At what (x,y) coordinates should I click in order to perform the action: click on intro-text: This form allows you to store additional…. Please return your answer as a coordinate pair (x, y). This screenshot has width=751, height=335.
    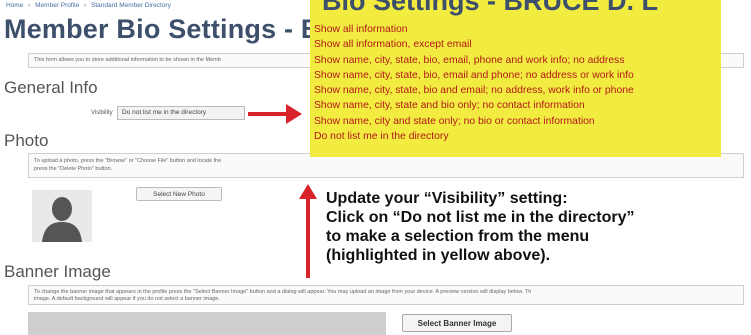
    Looking at the image, I should click on (127, 60).